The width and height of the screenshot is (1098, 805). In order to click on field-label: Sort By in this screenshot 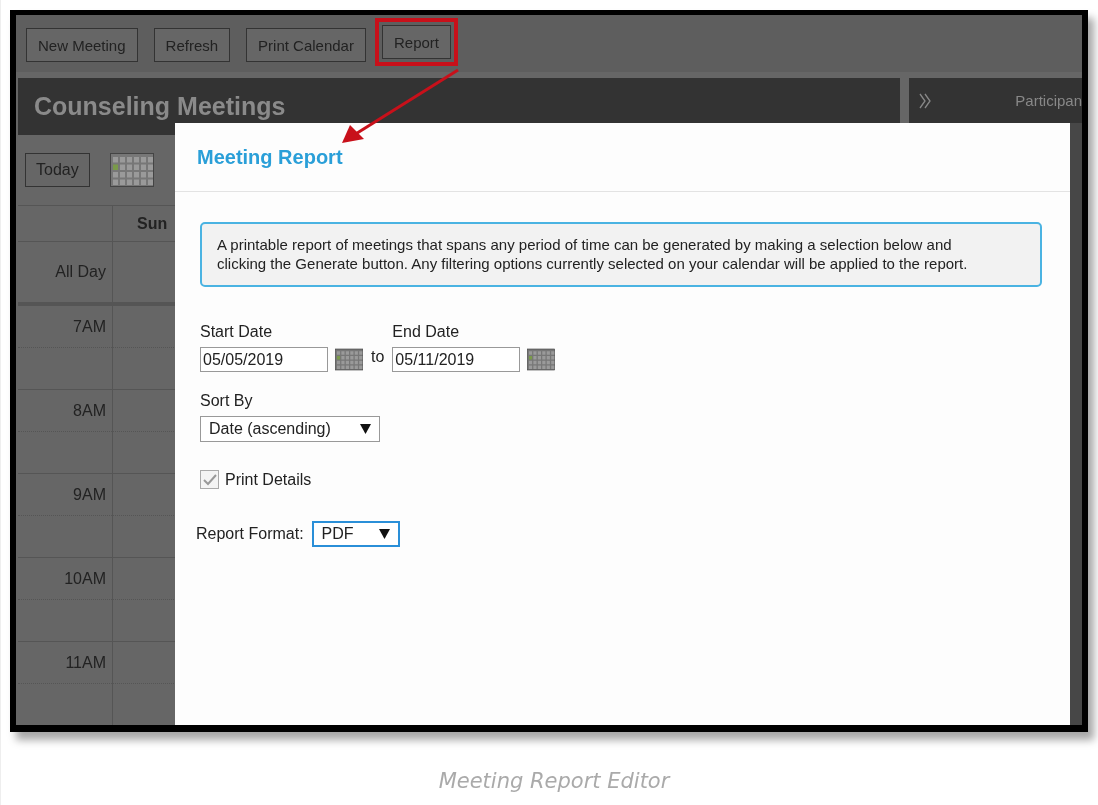, I will do `click(227, 401)`.